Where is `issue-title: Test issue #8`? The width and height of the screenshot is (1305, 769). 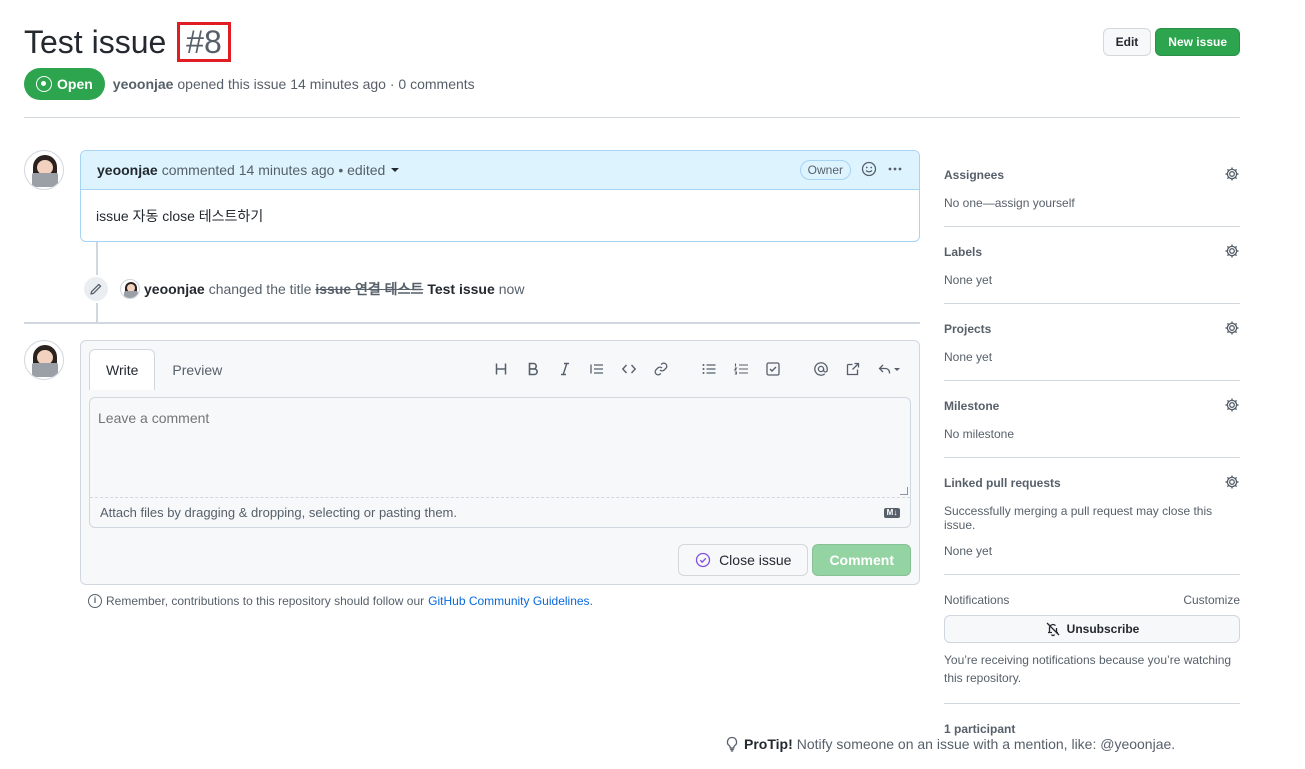
issue-title: Test issue #8 is located at coordinates (127, 42).